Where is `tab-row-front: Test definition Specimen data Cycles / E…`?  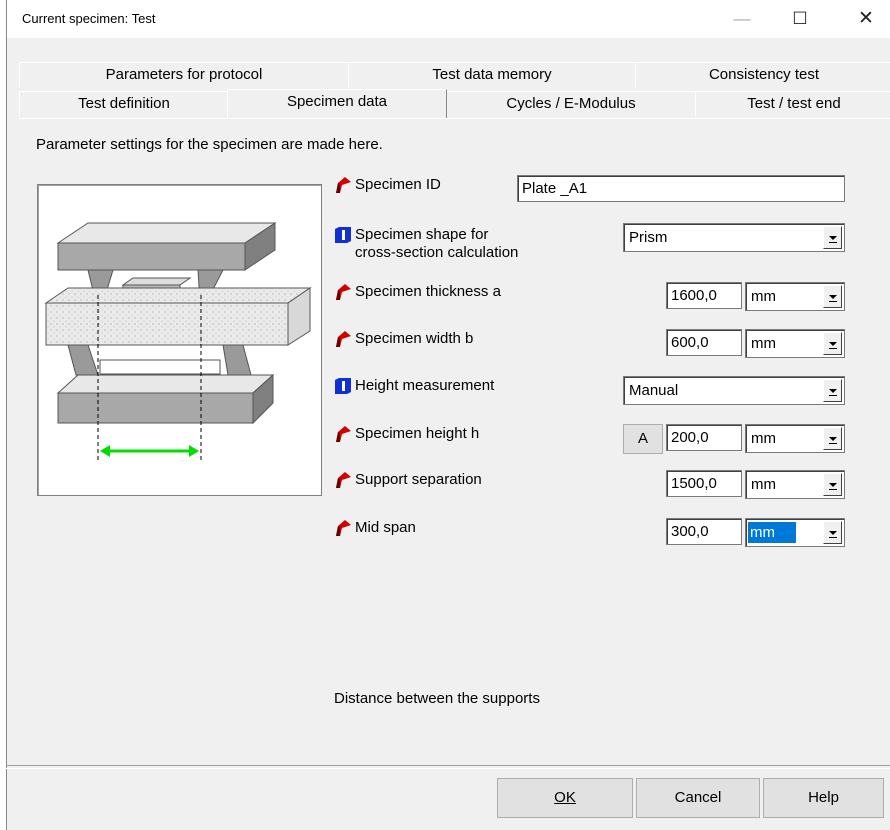
tab-row-front: Test definition Specimen data Cycles / E… is located at coordinates (448, 103).